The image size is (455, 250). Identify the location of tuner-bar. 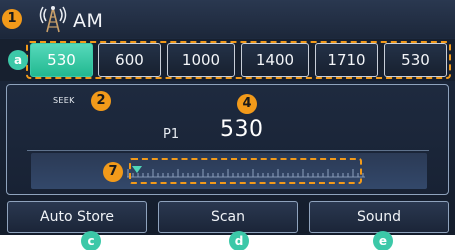
(229, 171).